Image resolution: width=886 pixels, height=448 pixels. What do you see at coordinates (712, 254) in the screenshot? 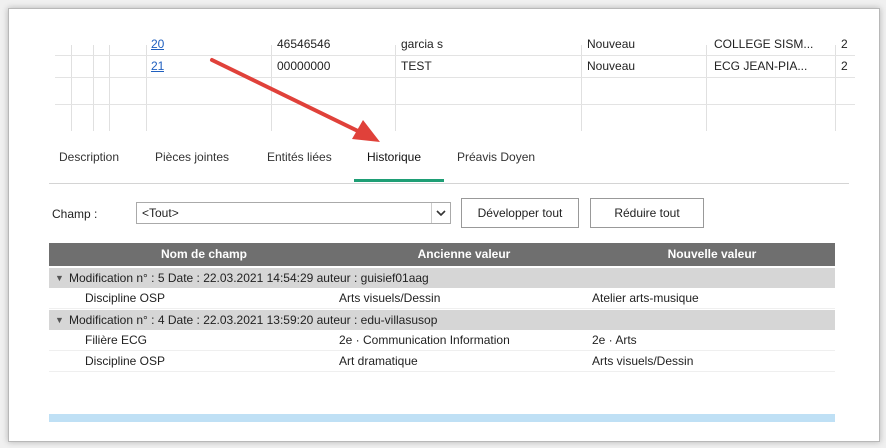
I see `column-header-new: Nouvelle valeur` at bounding box center [712, 254].